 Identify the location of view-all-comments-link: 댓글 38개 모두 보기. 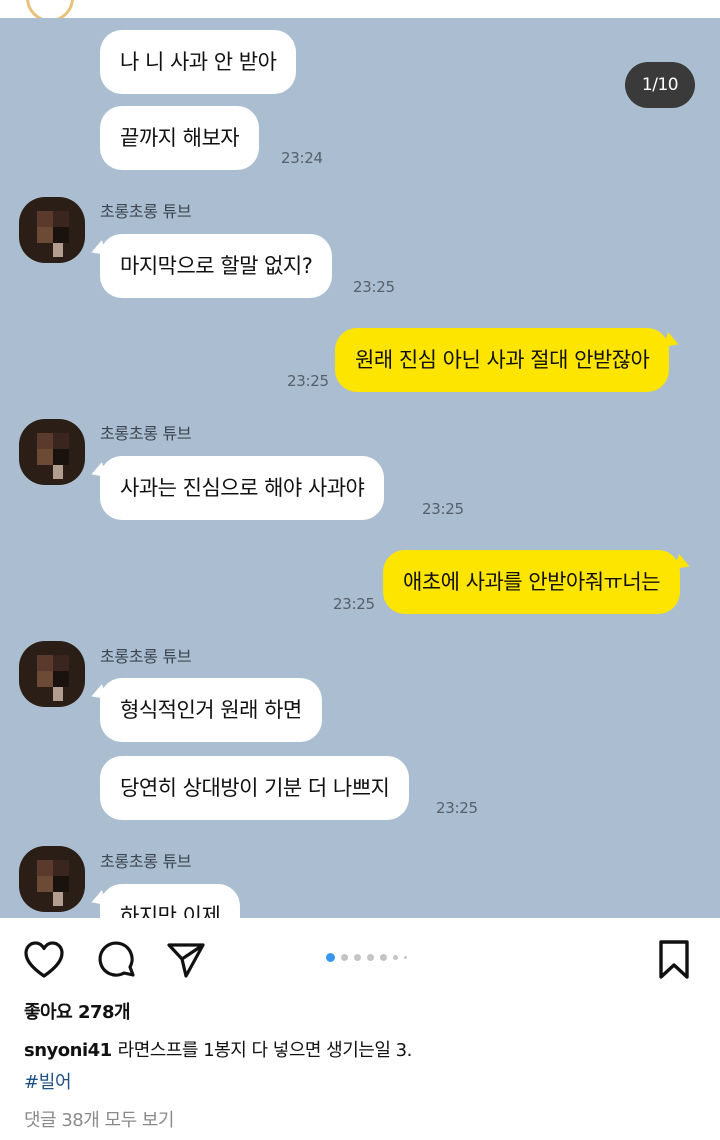
(99, 1119).